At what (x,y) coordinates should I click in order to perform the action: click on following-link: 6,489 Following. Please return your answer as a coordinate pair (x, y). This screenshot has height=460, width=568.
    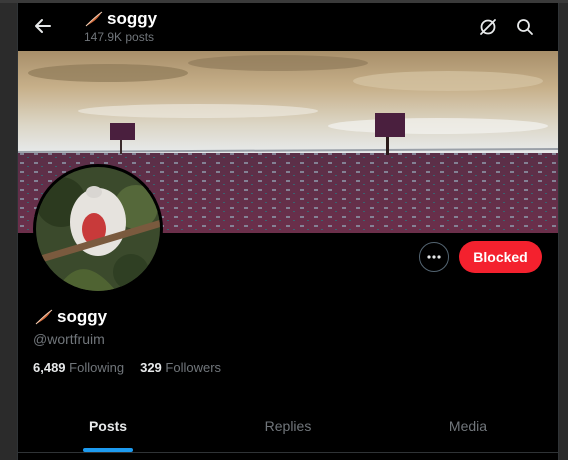
    Looking at the image, I should click on (78, 367).